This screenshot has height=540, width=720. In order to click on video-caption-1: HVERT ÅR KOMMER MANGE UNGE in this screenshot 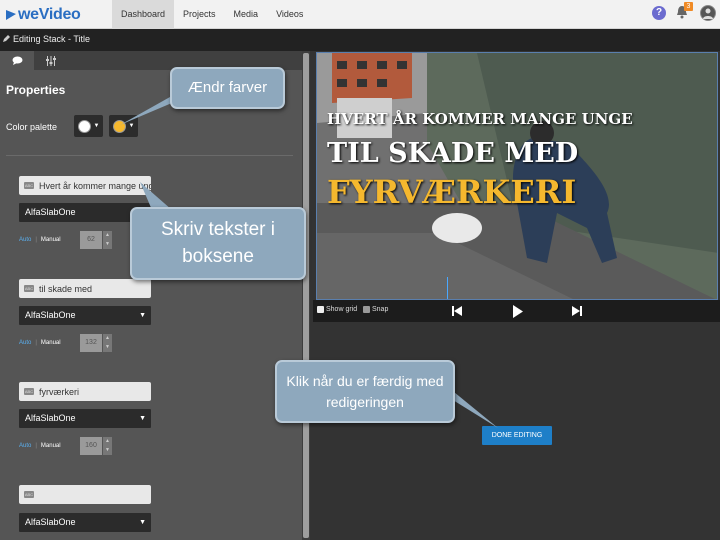, I will do `click(480, 119)`.